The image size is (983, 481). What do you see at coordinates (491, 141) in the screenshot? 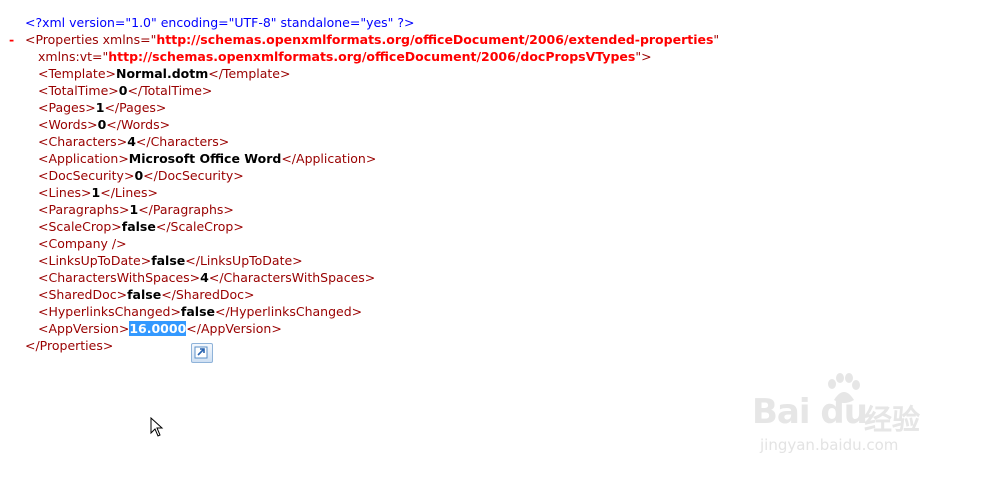
I see `element-line: <Characters>4</Characters>` at bounding box center [491, 141].